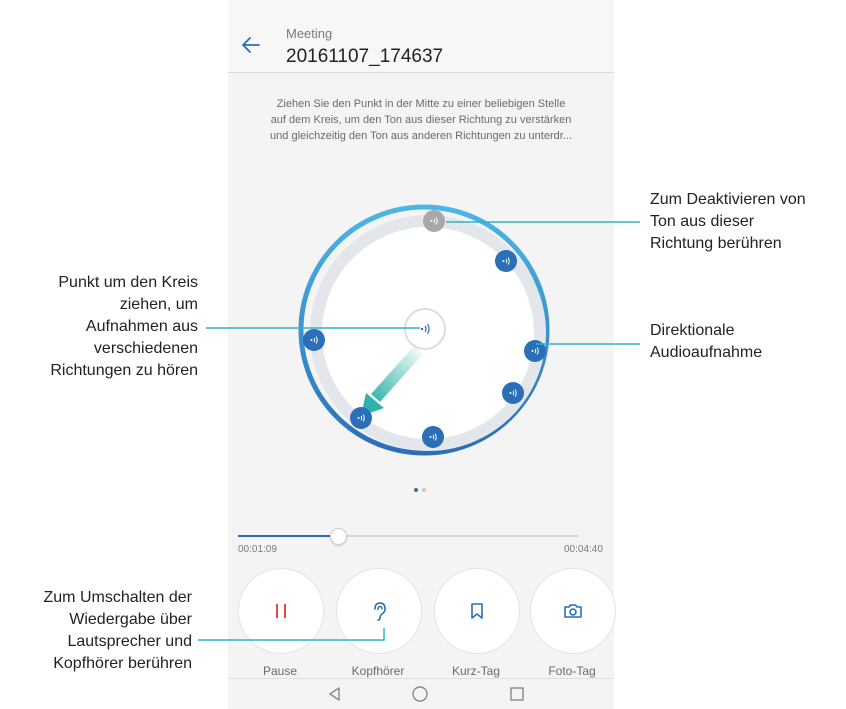  Describe the element at coordinates (309, 33) in the screenshot. I see `recording-category: Meeting` at that location.